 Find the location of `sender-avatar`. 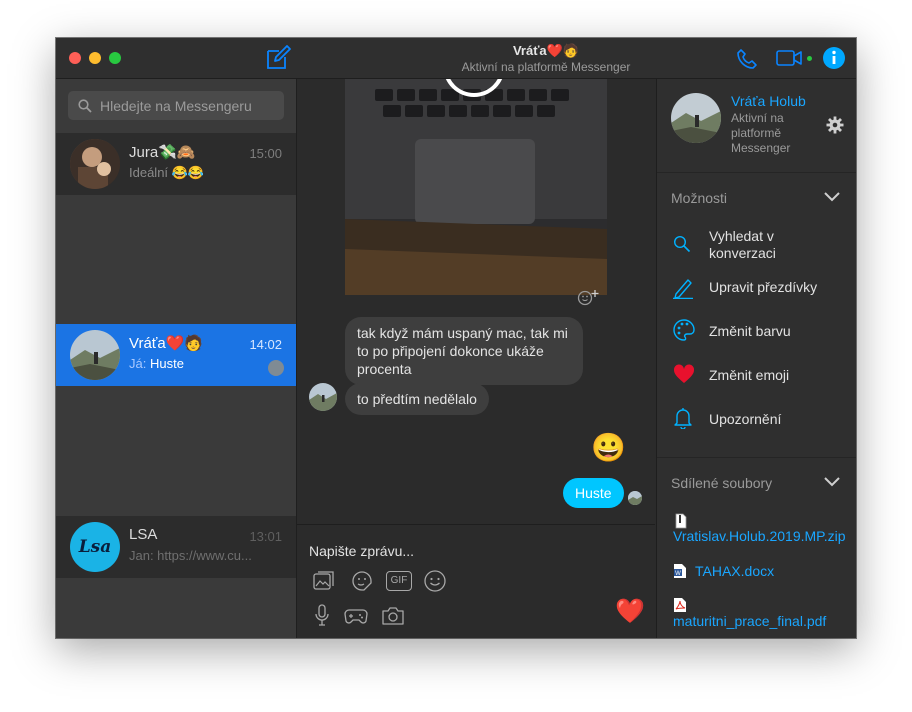

sender-avatar is located at coordinates (323, 397).